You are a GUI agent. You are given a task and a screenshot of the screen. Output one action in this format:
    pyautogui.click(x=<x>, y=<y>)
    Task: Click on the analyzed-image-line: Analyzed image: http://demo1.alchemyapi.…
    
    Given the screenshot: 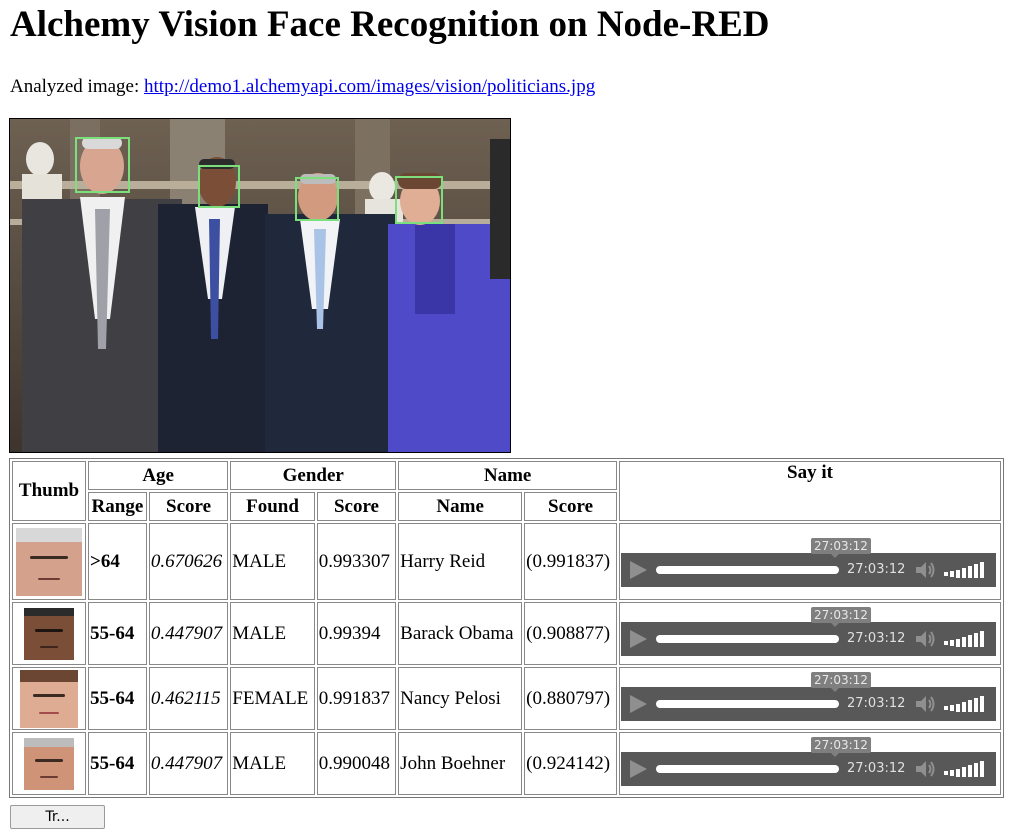 What is the action you would take?
    pyautogui.click(x=302, y=87)
    